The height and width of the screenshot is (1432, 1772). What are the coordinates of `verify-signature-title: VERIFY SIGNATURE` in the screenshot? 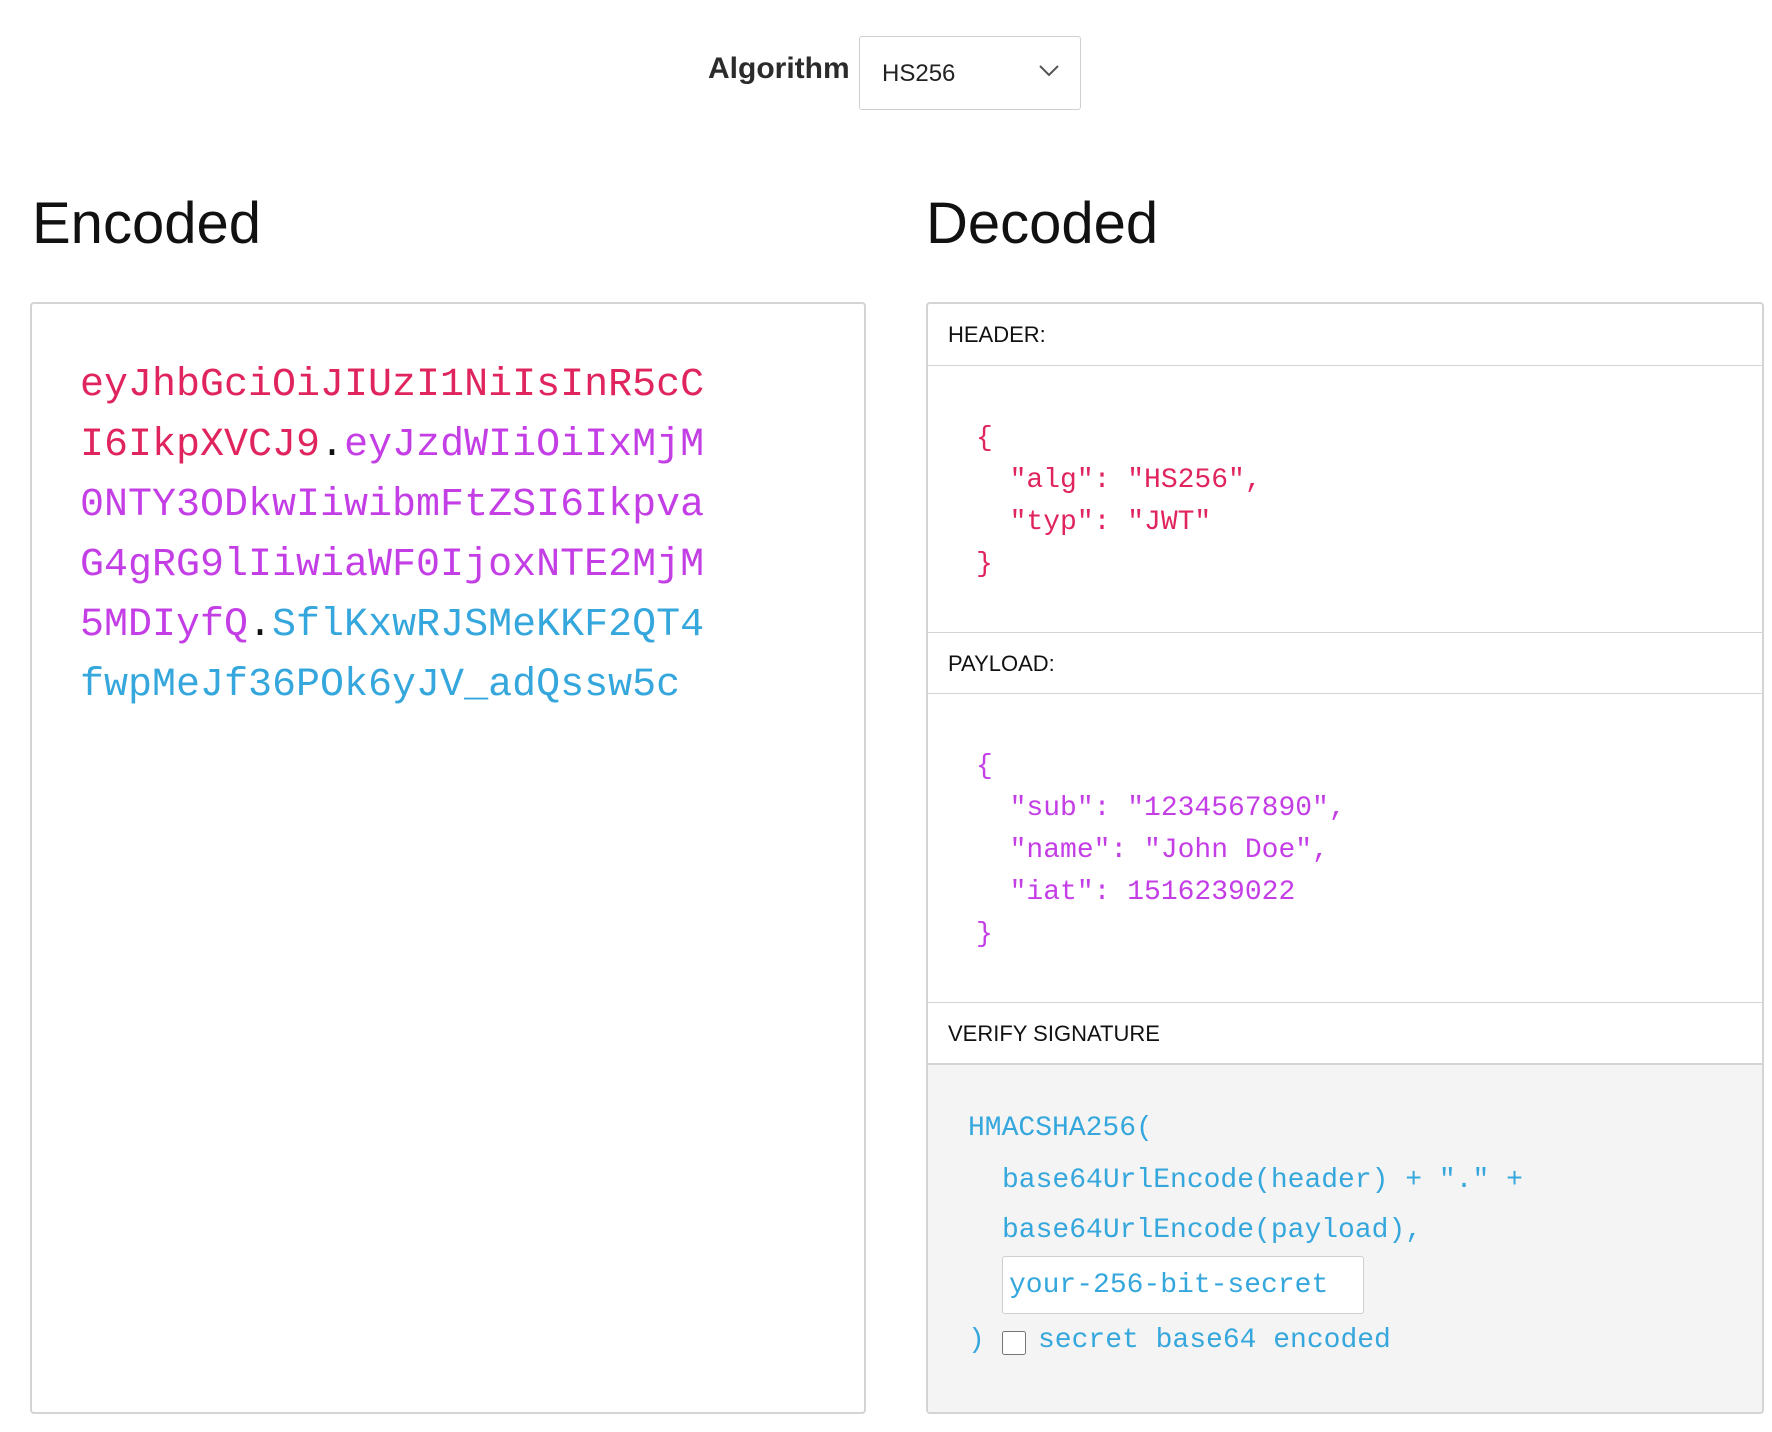 It's located at (1345, 1033).